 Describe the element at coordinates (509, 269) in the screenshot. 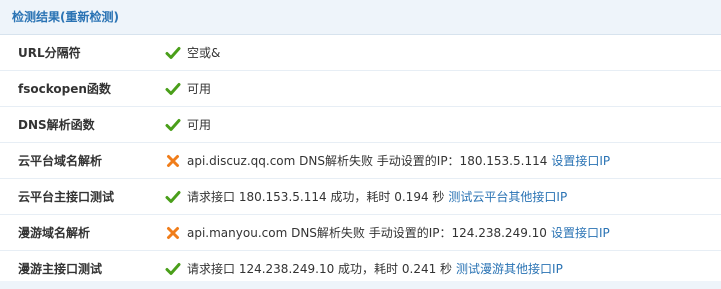

I see `result-action-link: 测试漫游其他接口IP` at that location.